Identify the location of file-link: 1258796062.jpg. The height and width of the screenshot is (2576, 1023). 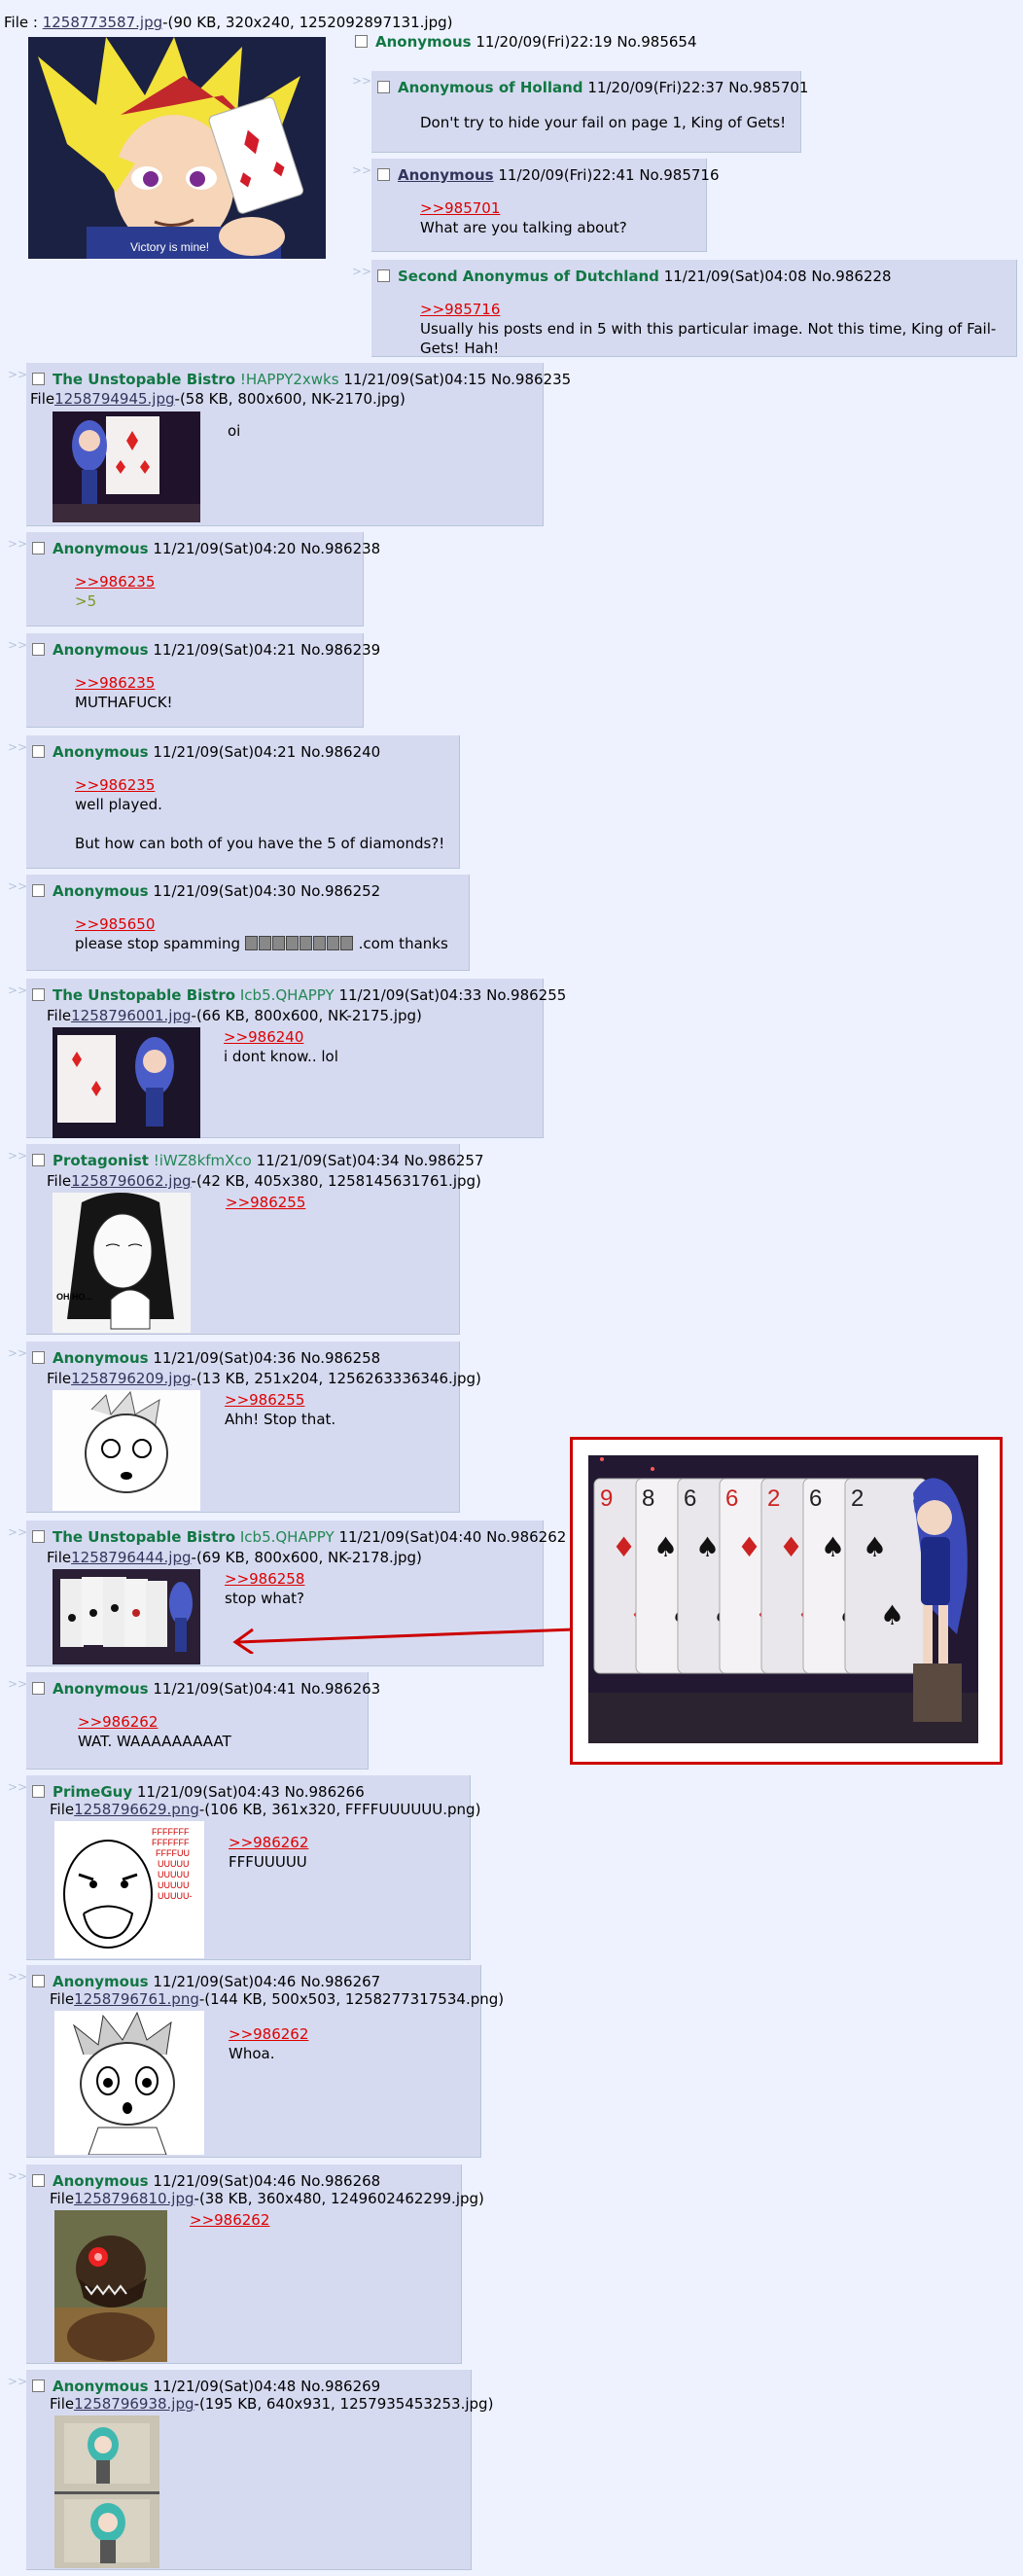
(131, 1181).